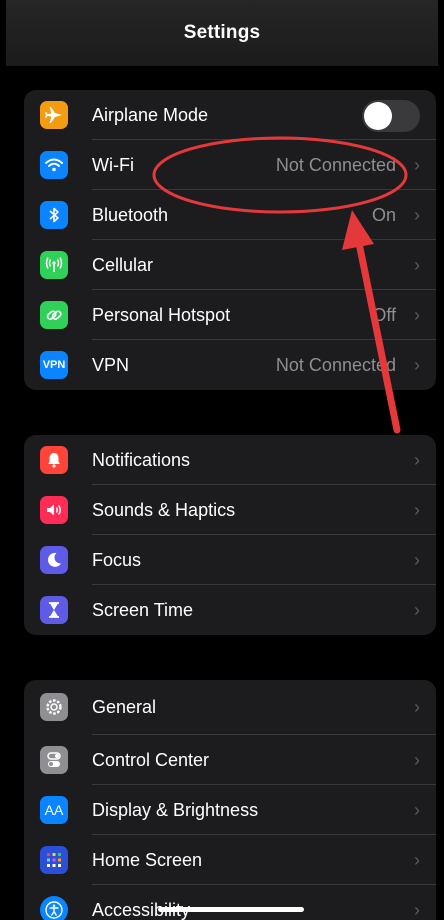 The height and width of the screenshot is (920, 444). What do you see at coordinates (230, 860) in the screenshot?
I see `home-screen-row: Home Screen ›` at bounding box center [230, 860].